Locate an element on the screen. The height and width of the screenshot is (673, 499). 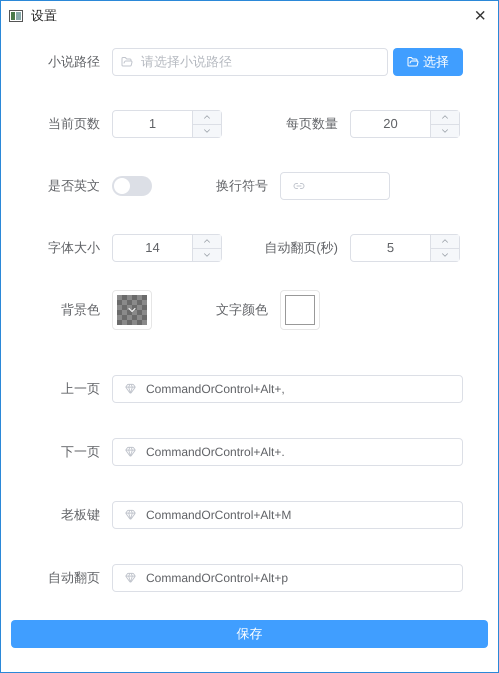
window-title: 设置 is located at coordinates (44, 16).